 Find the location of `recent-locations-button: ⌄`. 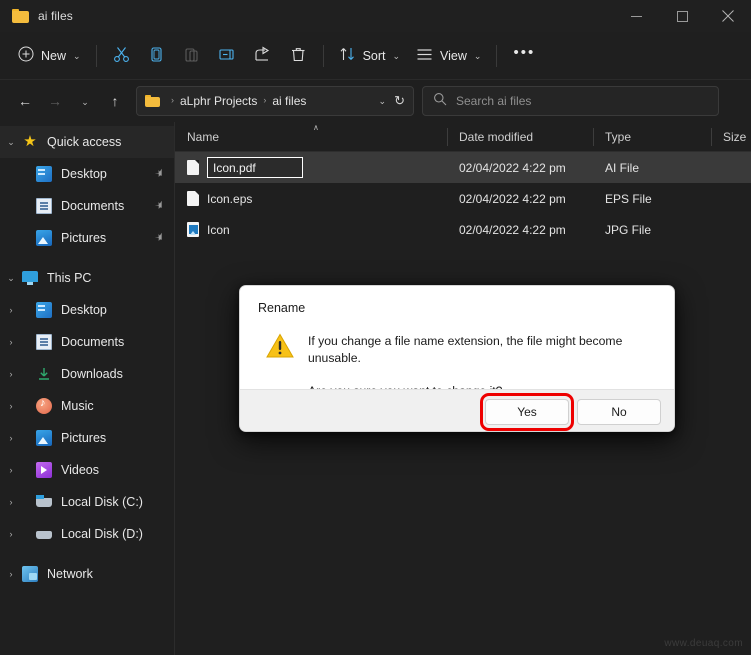

recent-locations-button: ⌄ is located at coordinates (85, 101).